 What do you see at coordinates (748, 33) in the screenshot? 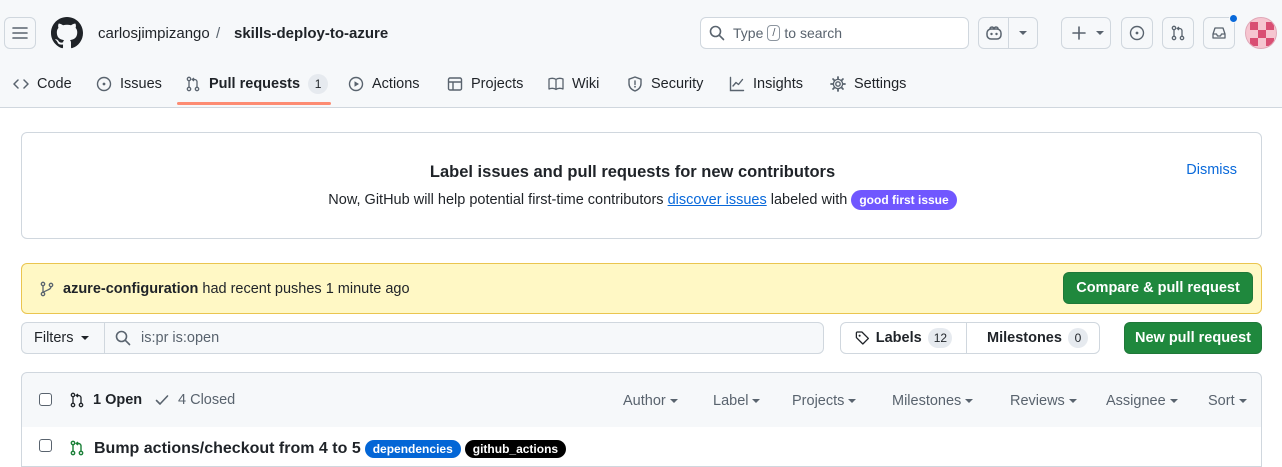
I see `search-placeholder-prefix: Type` at bounding box center [748, 33].